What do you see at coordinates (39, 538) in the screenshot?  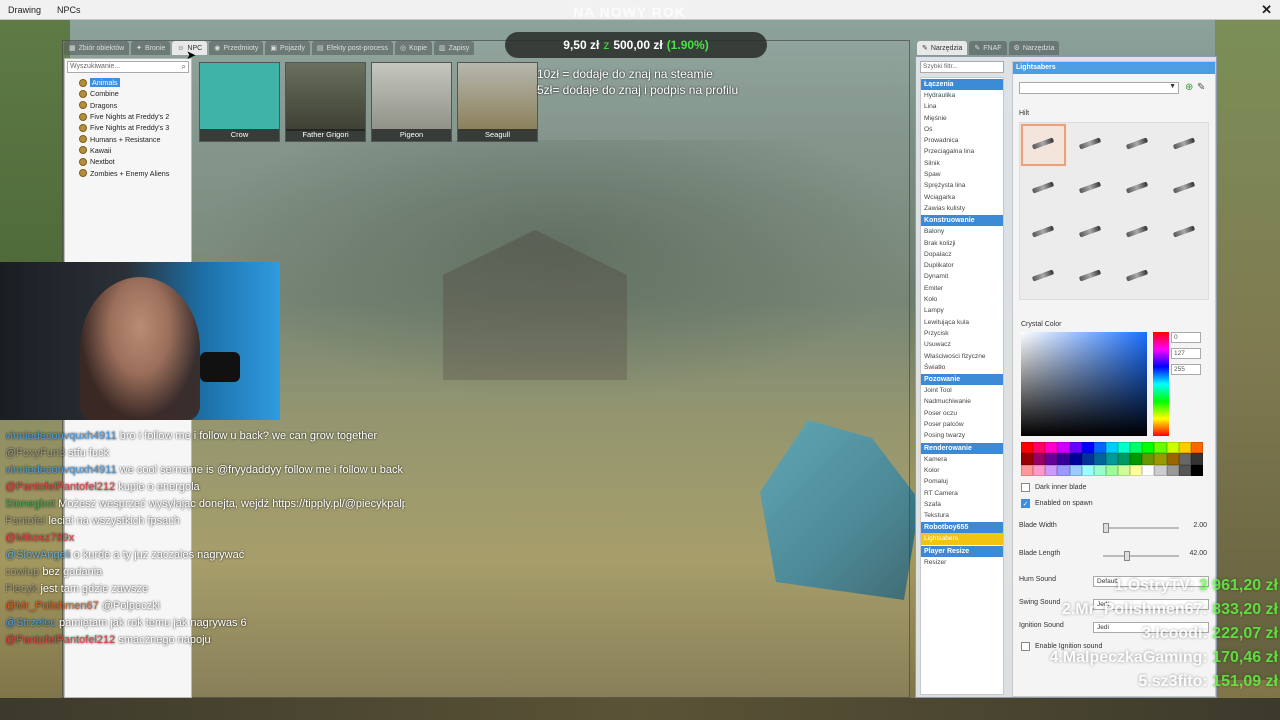 I see `chat-username: @Mikosz789x` at bounding box center [39, 538].